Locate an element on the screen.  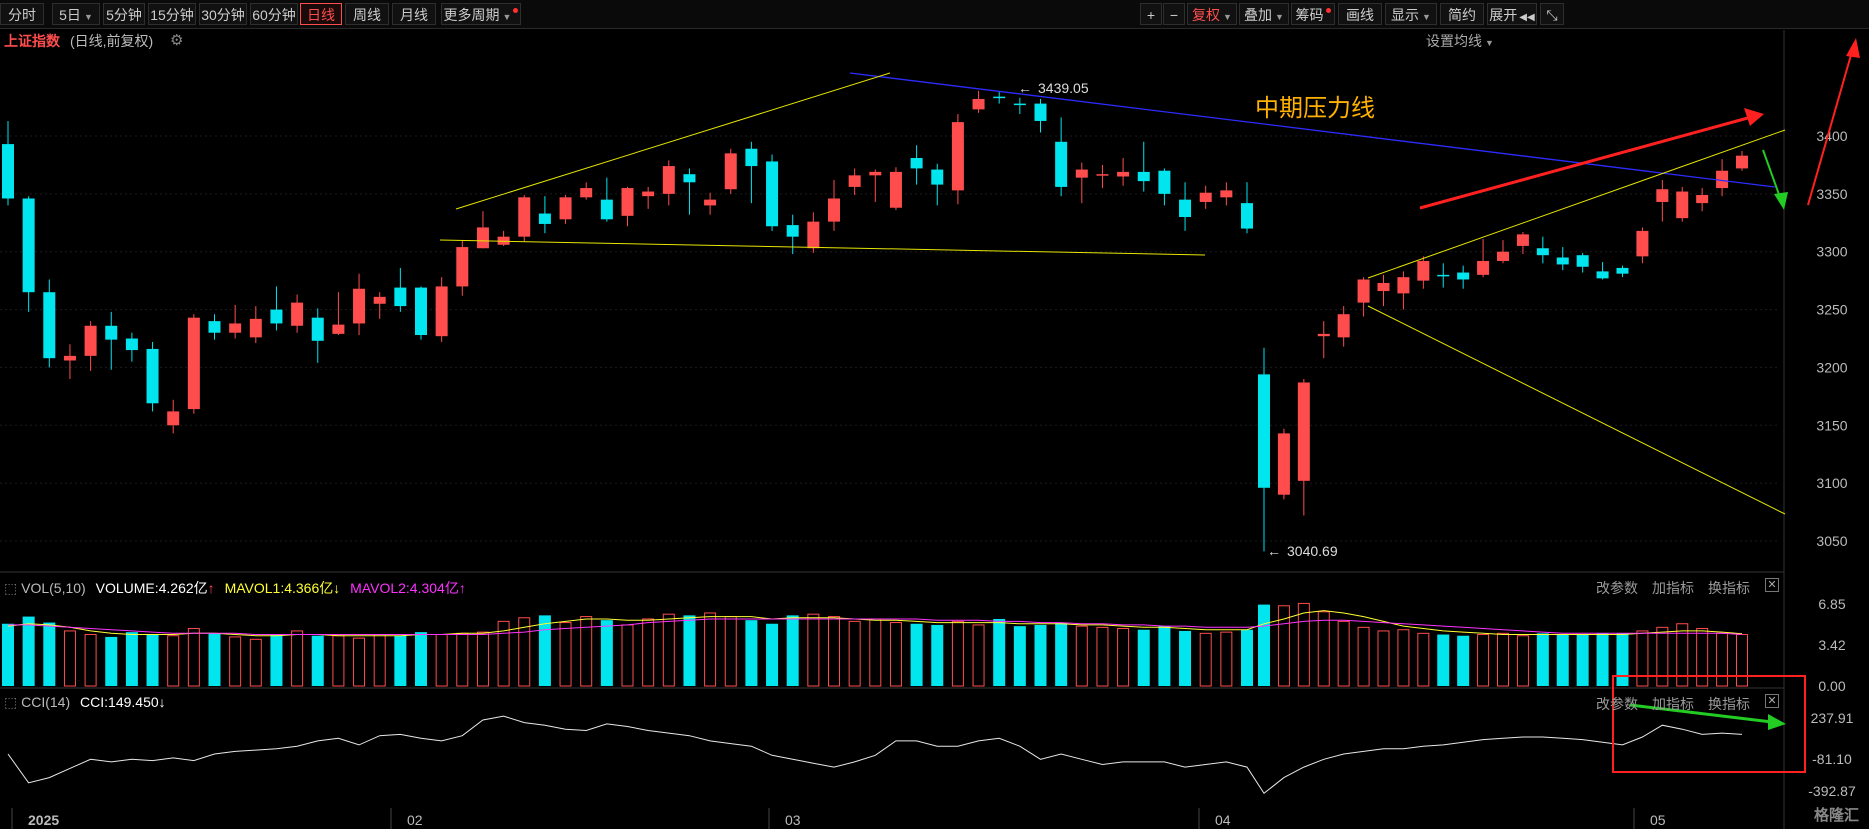
pressure-trendline is located at coordinates (1312, 130).